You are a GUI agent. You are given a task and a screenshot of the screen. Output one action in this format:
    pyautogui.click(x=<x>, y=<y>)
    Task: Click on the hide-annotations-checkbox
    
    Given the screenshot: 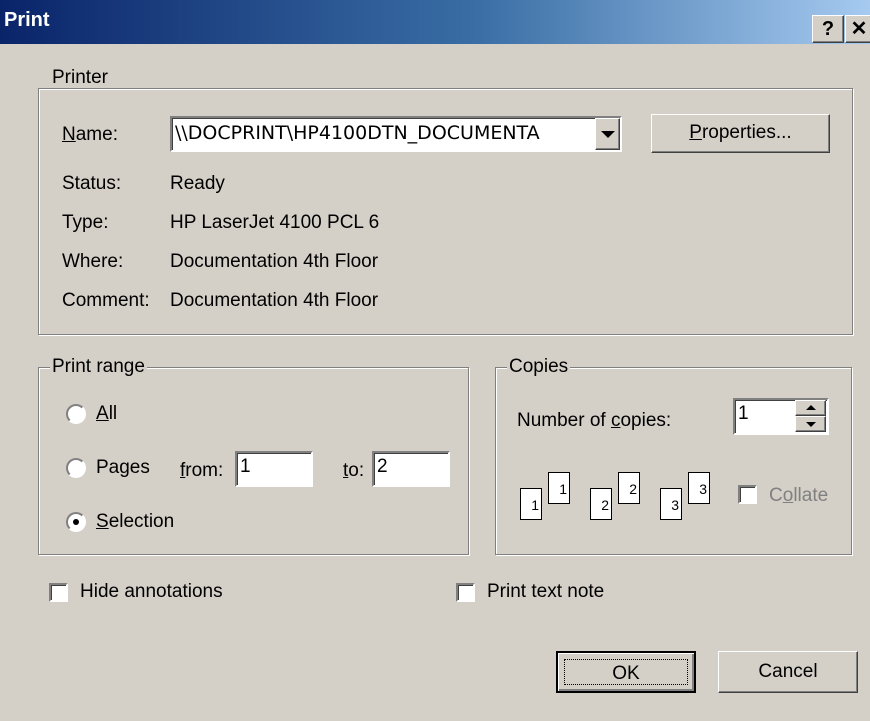 What is the action you would take?
    pyautogui.click(x=58, y=592)
    